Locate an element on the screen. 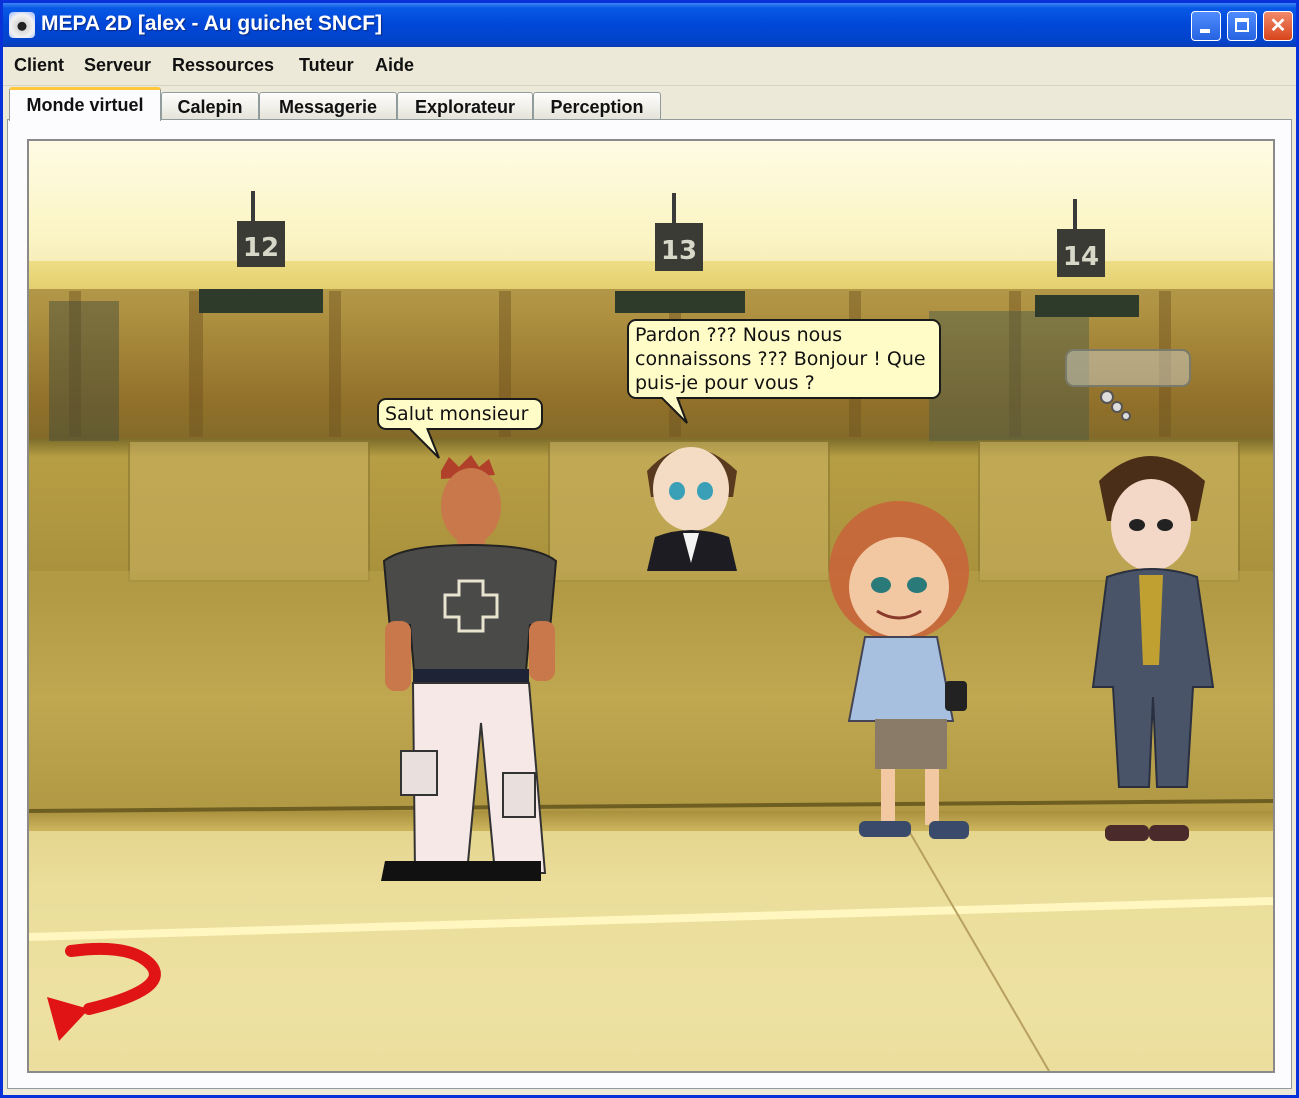 This screenshot has height=1098, width=1299. maximize-button is located at coordinates (1242, 26).